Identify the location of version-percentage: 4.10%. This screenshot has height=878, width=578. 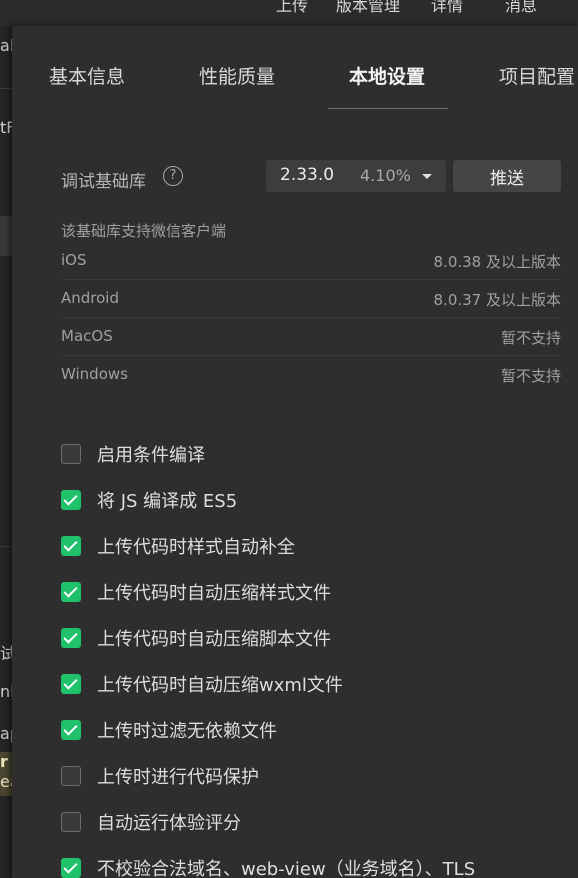
(385, 175).